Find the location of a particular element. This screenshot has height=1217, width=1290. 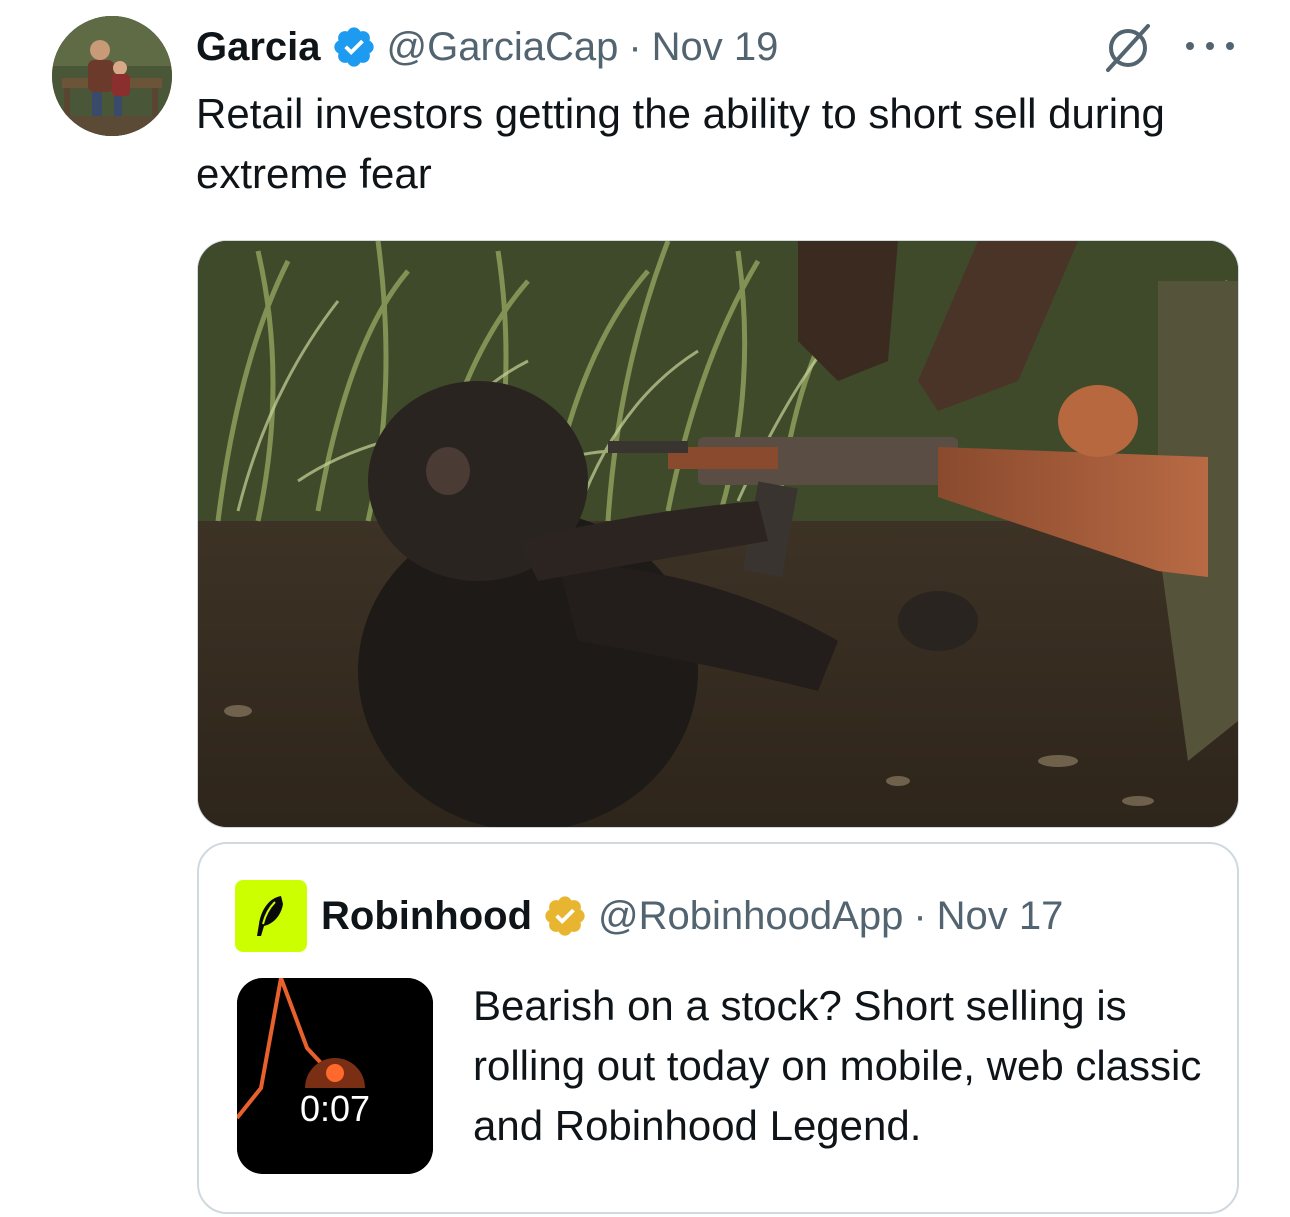

avatar-photo is located at coordinates (112, 76).